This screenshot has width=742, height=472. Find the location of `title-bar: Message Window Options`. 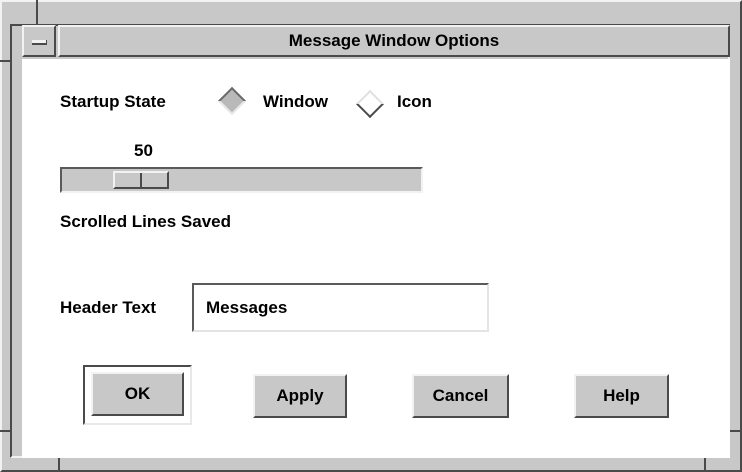

title-bar: Message Window Options is located at coordinates (394, 41).